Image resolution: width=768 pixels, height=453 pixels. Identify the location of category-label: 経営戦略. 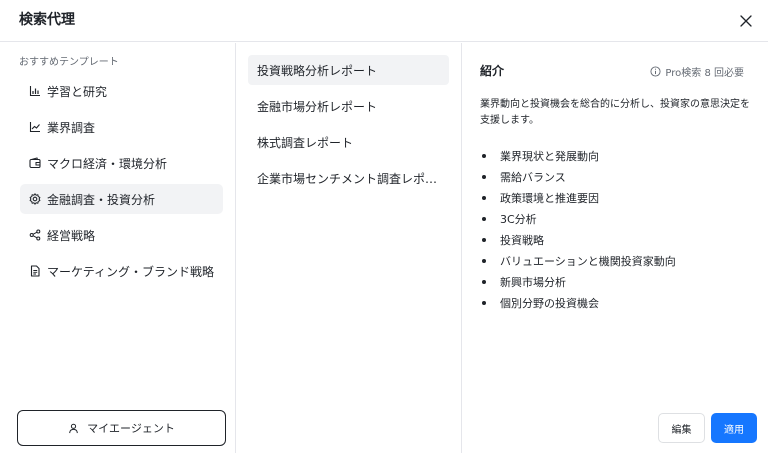
(71, 235).